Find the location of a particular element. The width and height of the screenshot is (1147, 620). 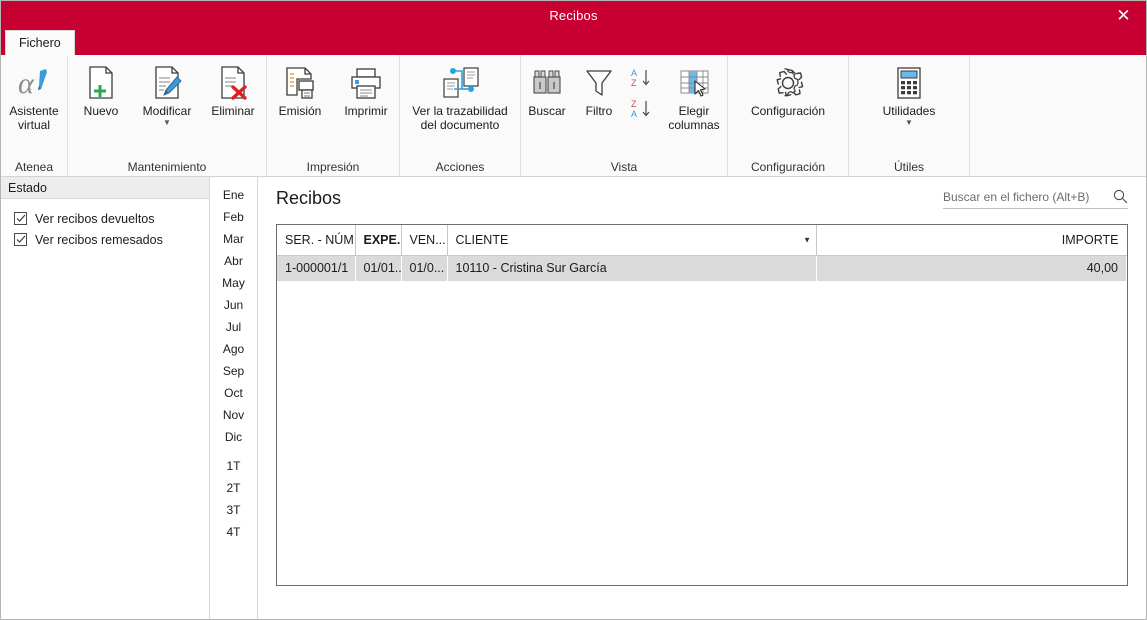

ribbon-button-elegir-columnas: Elegir columnas is located at coordinates (694, 96).